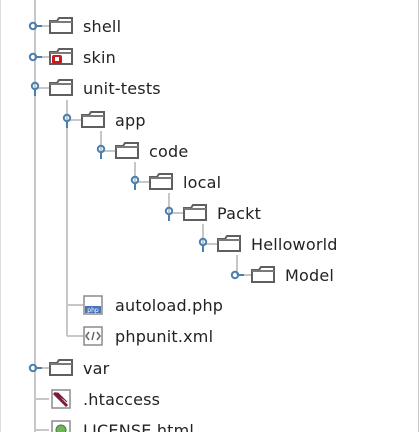 This screenshot has width=419, height=432. What do you see at coordinates (122, 399) in the screenshot?
I see `tree-item-label: .htaccess` at bounding box center [122, 399].